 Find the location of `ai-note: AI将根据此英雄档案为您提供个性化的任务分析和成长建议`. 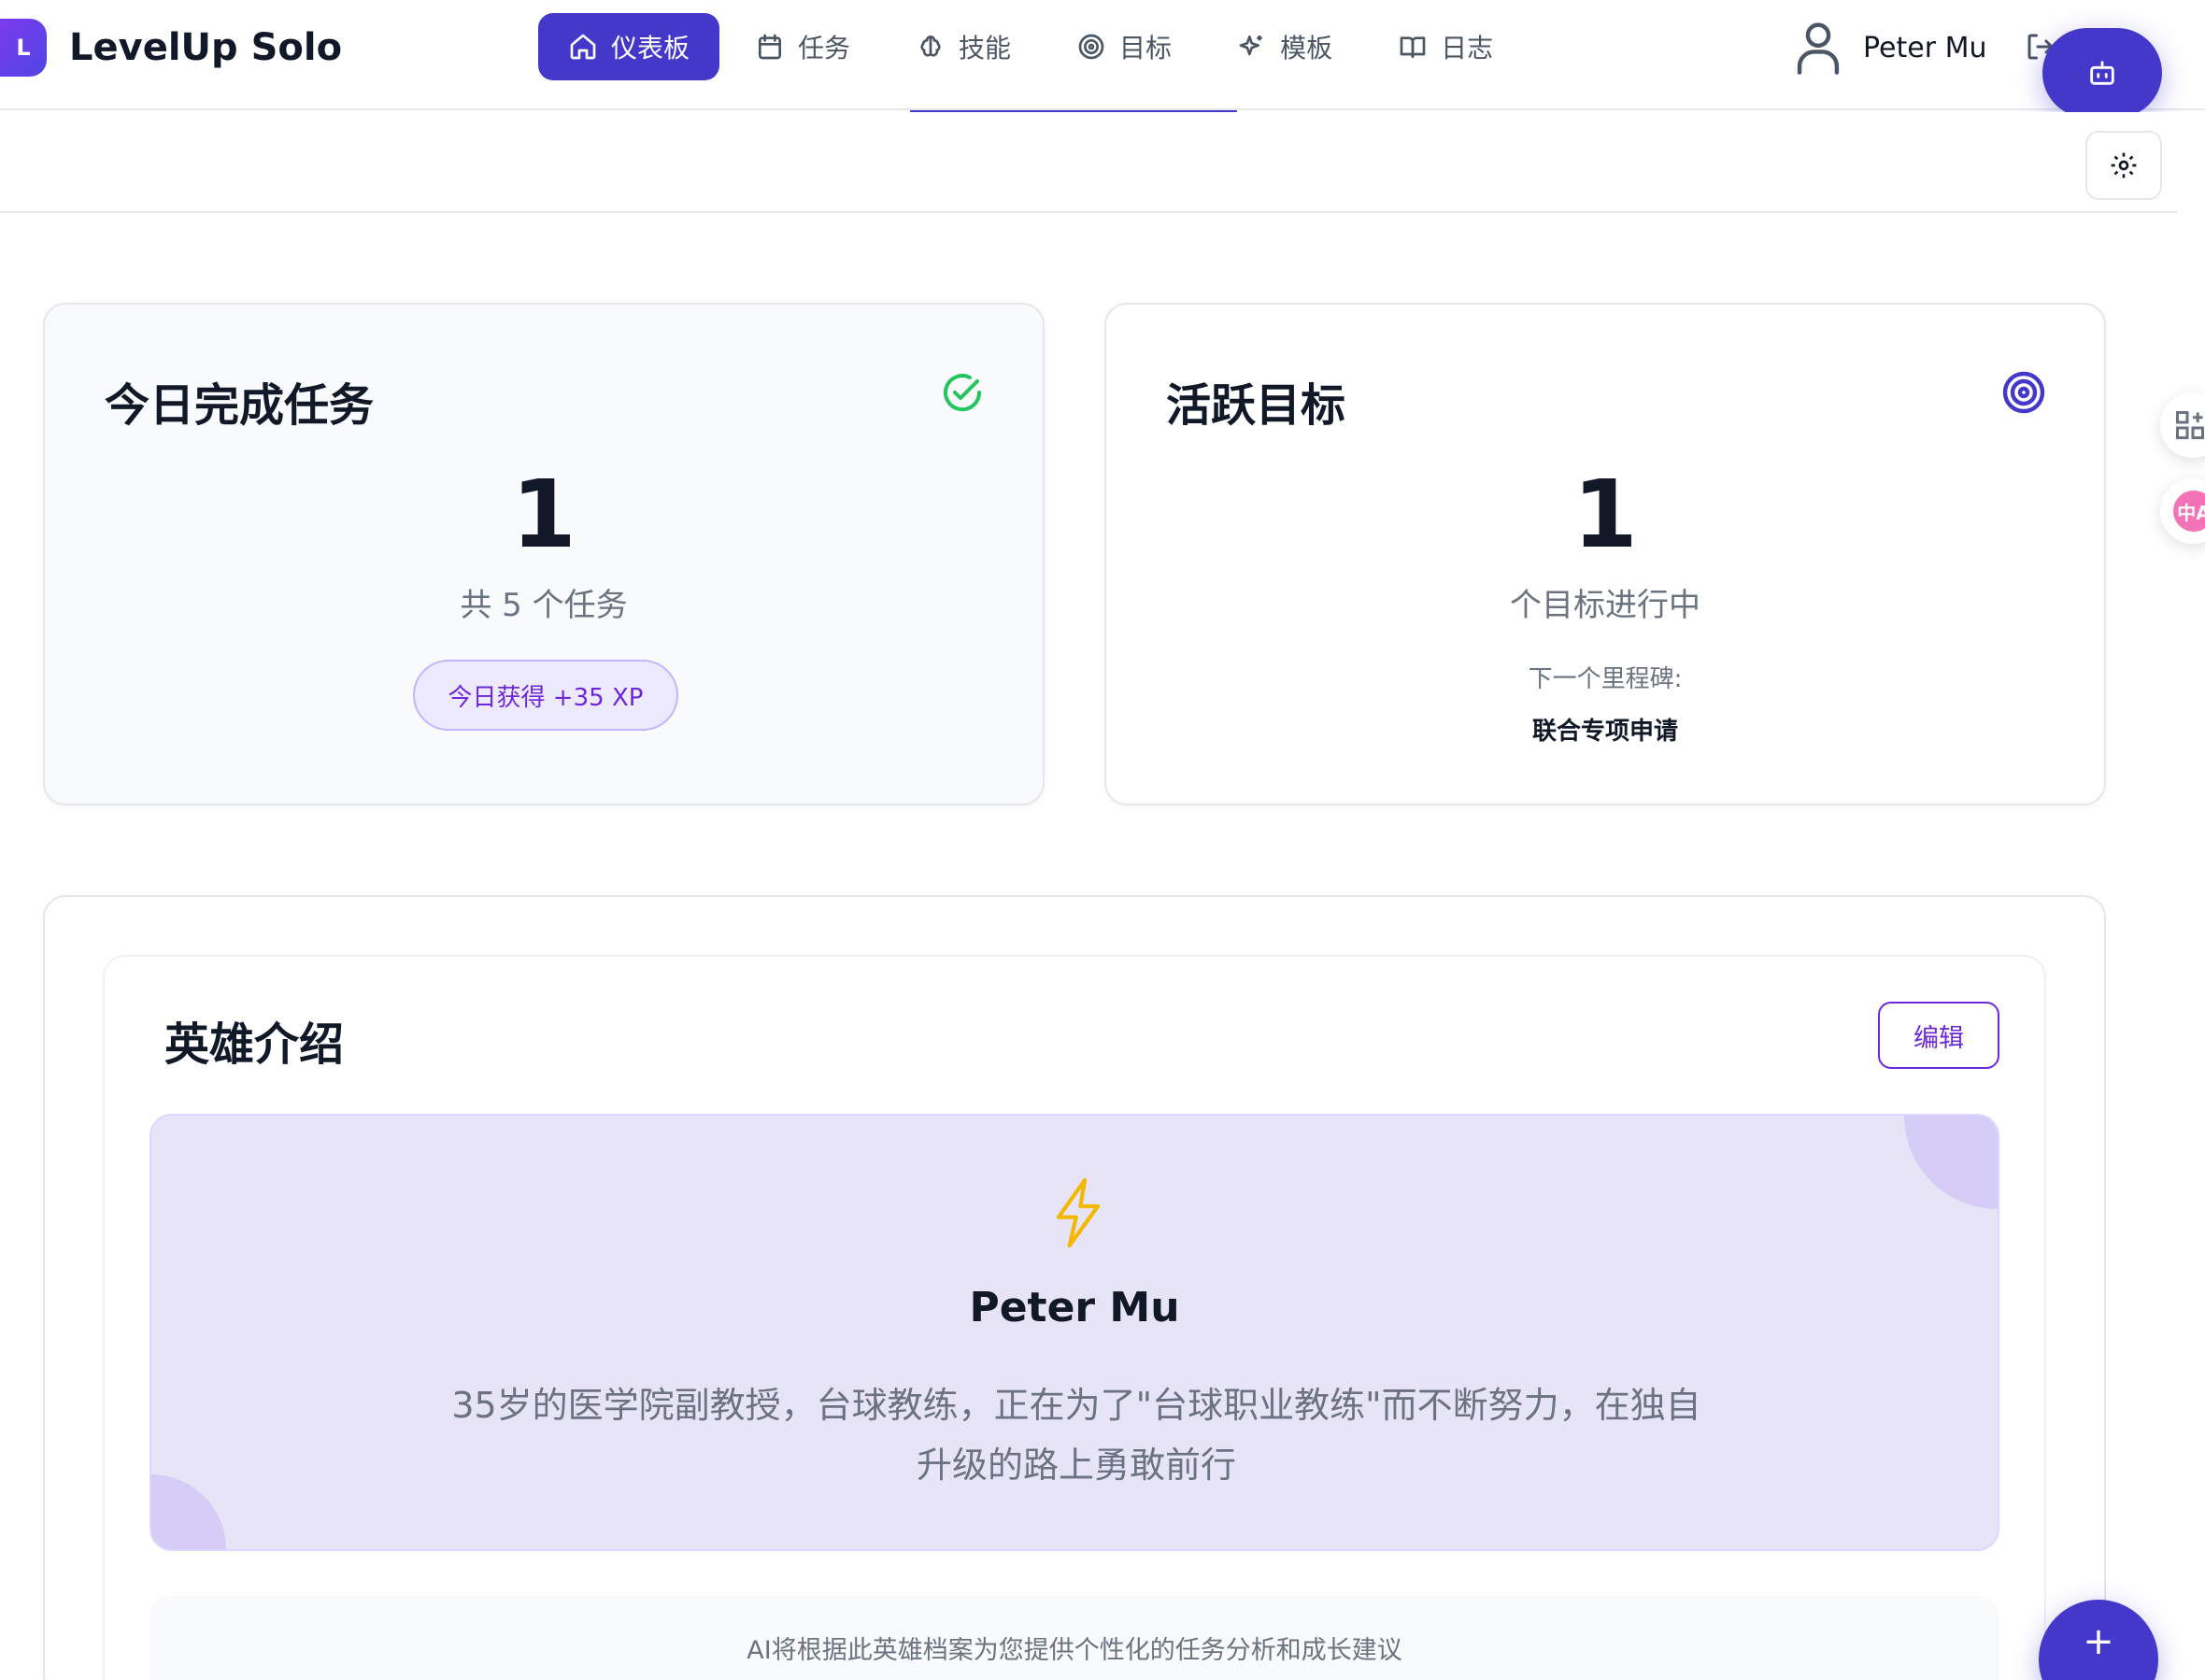

ai-note: AI将根据此英雄档案为您提供个性化的任务分析和成长建议 is located at coordinates (1074, 1638).